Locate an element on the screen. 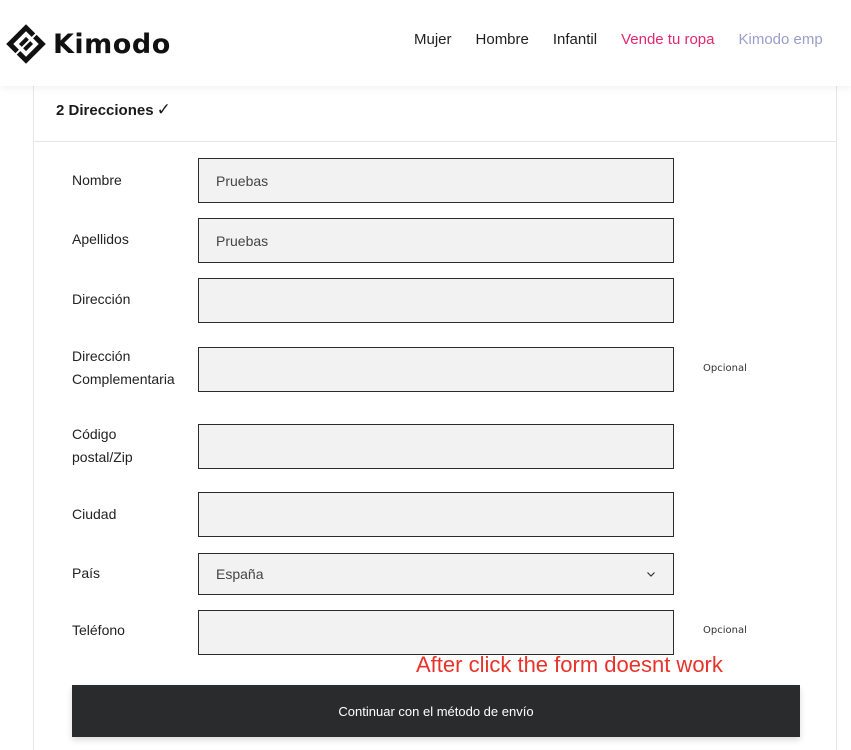  nav-link-infantil: Infantil is located at coordinates (575, 39).